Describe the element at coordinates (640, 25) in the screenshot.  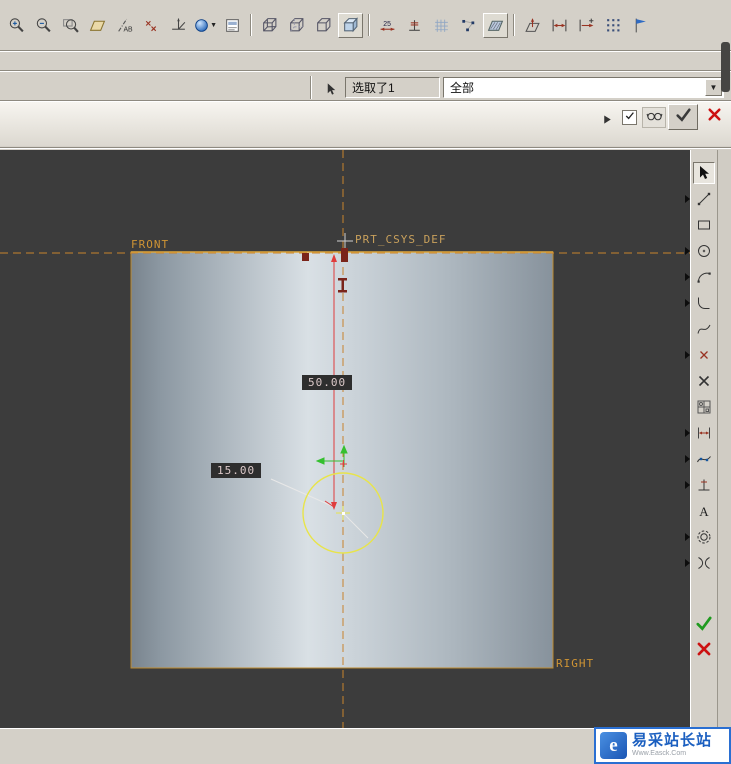
I see `flag-button` at that location.